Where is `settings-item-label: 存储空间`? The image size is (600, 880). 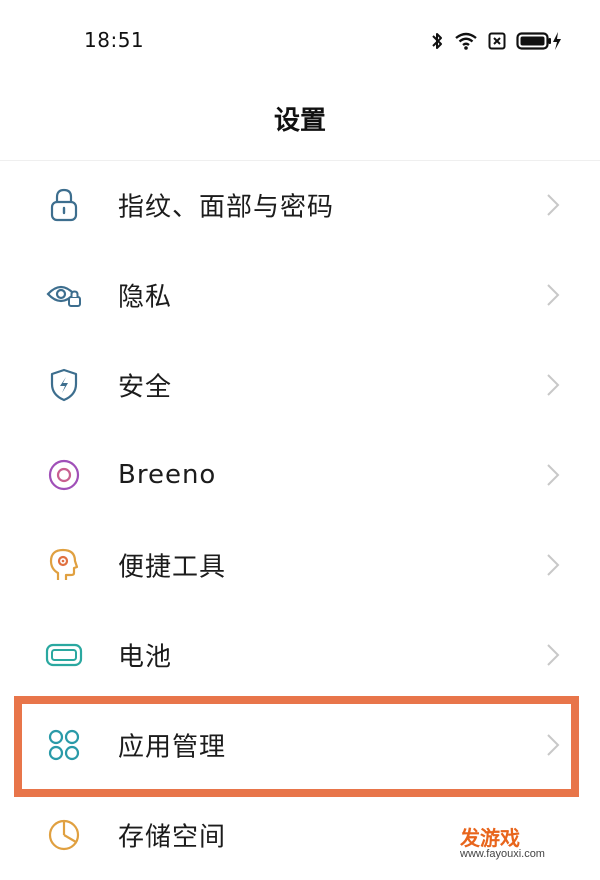 settings-item-label: 存储空间 is located at coordinates (172, 837).